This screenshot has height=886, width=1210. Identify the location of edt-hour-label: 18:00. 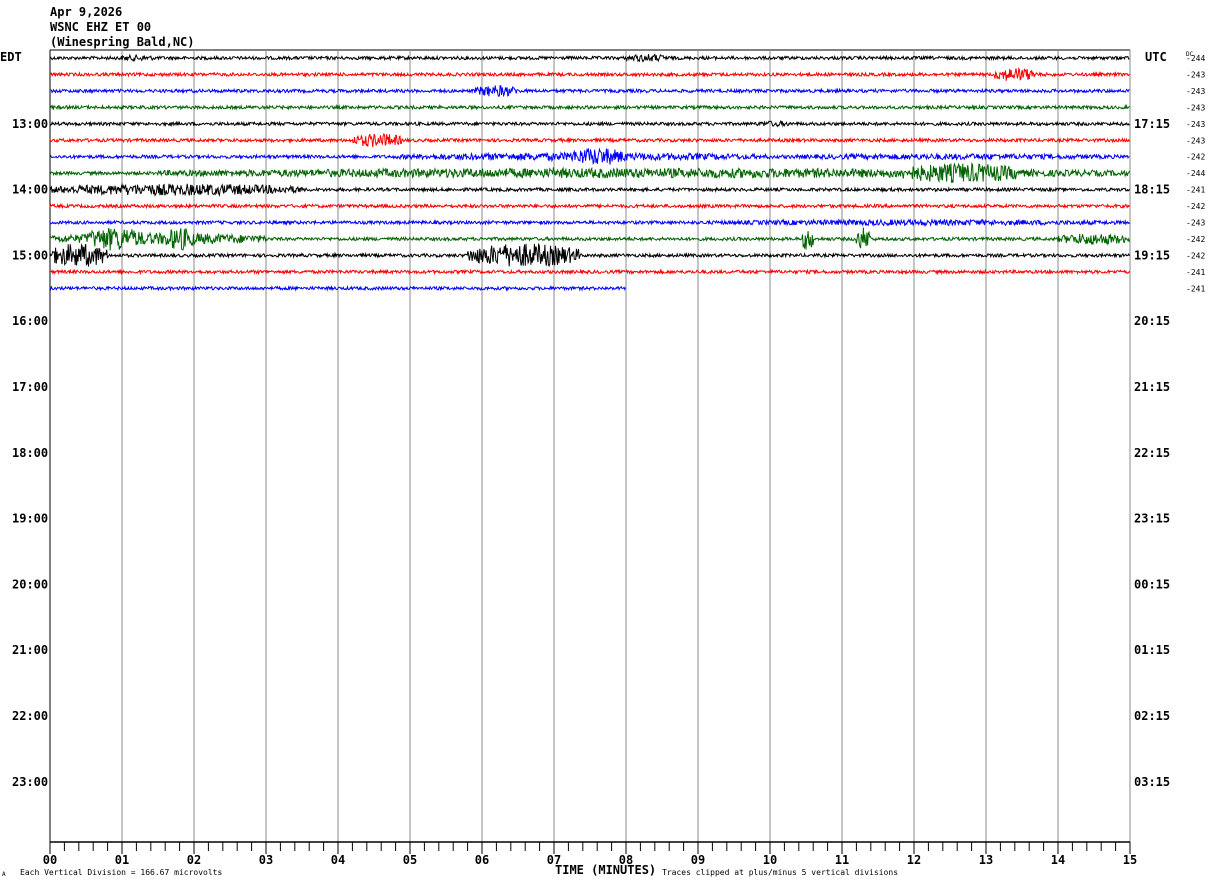
(30, 453).